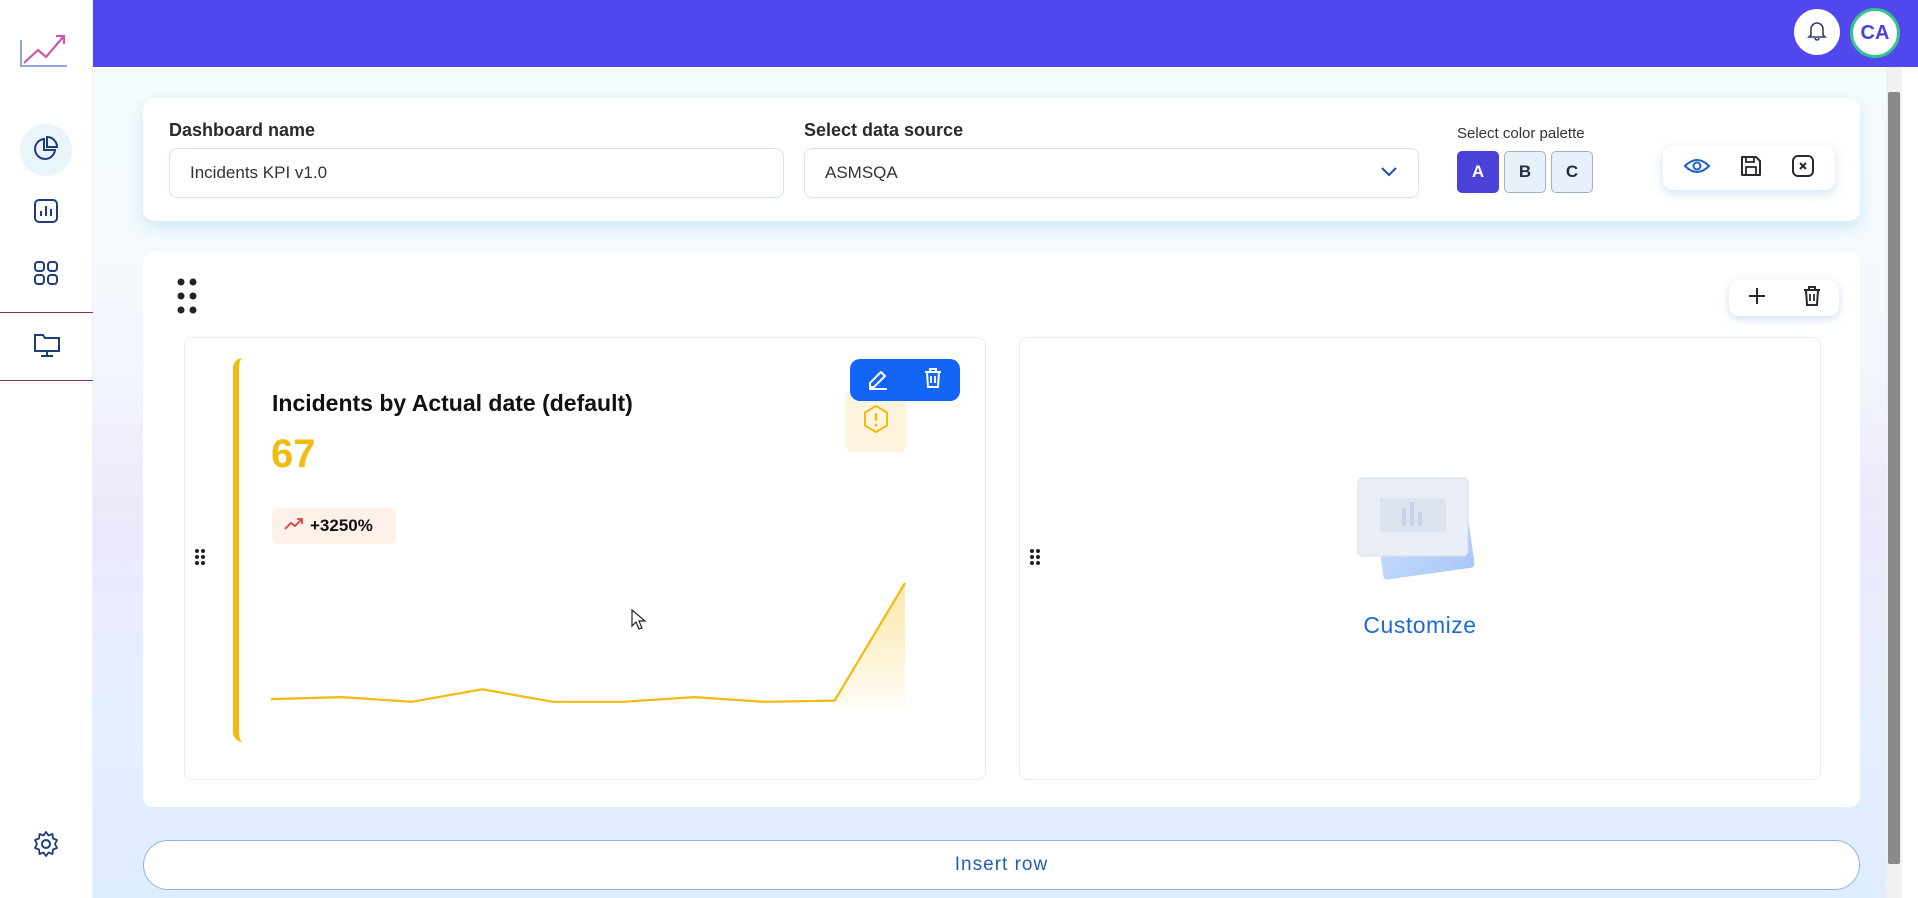 The image size is (1918, 898). I want to click on delete-row-button, so click(1812, 298).